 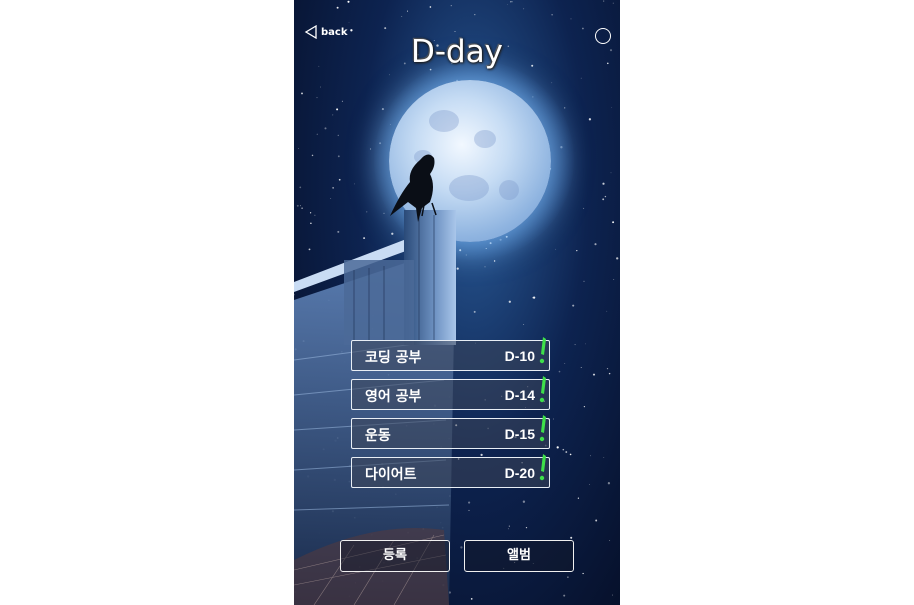 What do you see at coordinates (450, 432) in the screenshot?
I see `dday-item: 운동 D-15` at bounding box center [450, 432].